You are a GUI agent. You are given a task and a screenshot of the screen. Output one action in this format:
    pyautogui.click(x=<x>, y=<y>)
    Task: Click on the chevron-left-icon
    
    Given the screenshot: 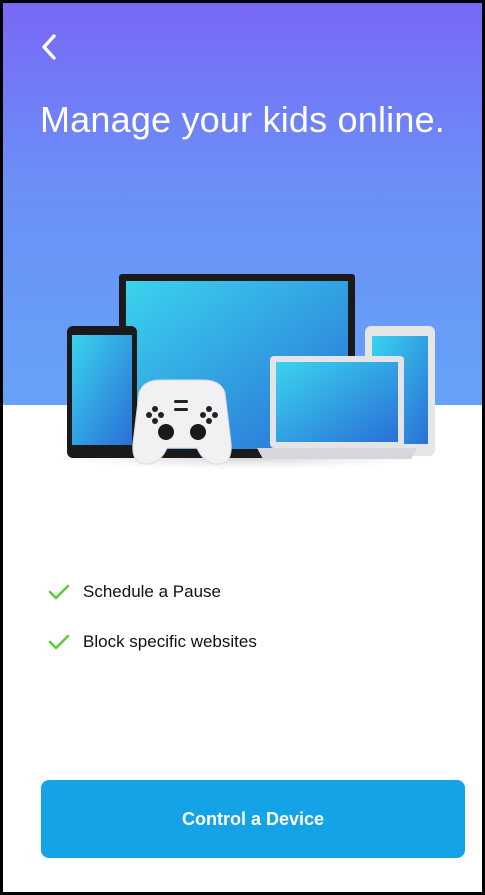 What is the action you would take?
    pyautogui.click(x=49, y=47)
    